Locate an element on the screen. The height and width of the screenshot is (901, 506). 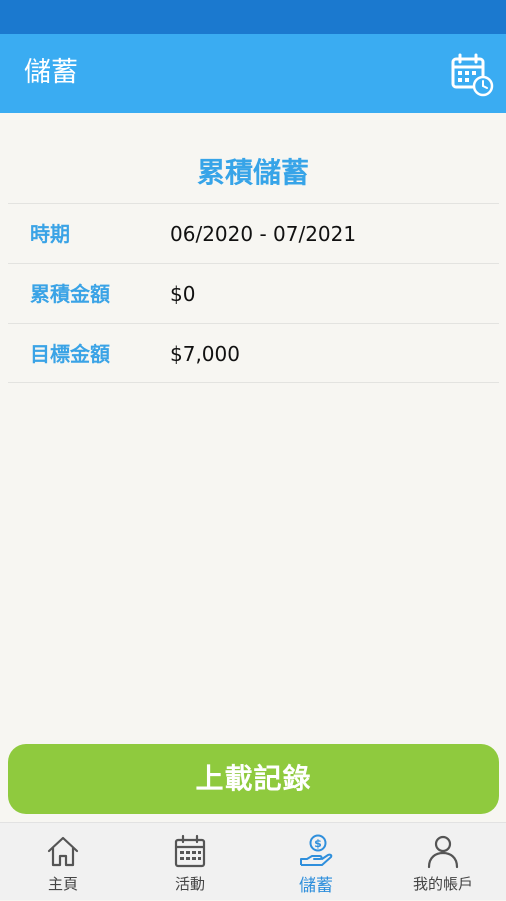
target-amount-value: $7,000 is located at coordinates (205, 354).